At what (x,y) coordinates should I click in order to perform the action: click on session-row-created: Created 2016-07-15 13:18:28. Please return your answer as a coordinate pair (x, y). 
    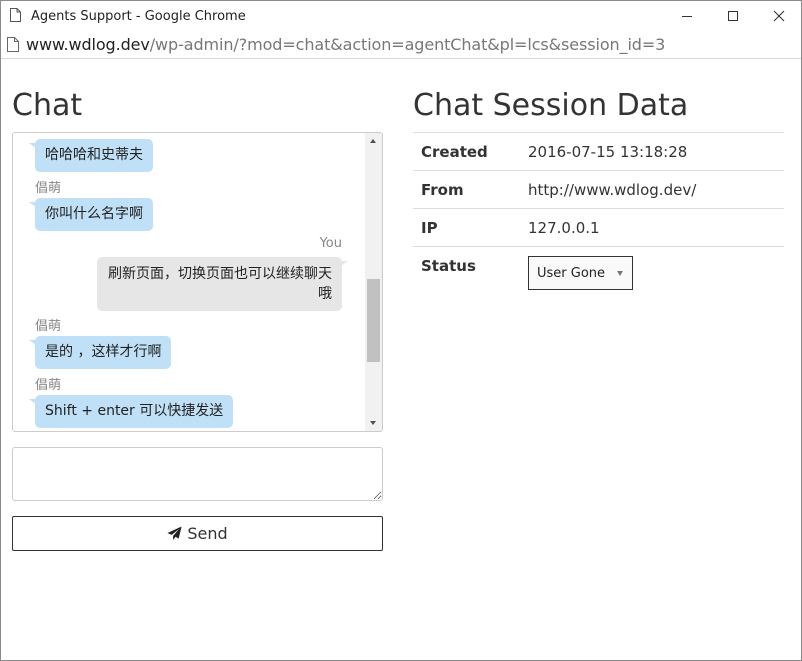
    Looking at the image, I should click on (598, 151).